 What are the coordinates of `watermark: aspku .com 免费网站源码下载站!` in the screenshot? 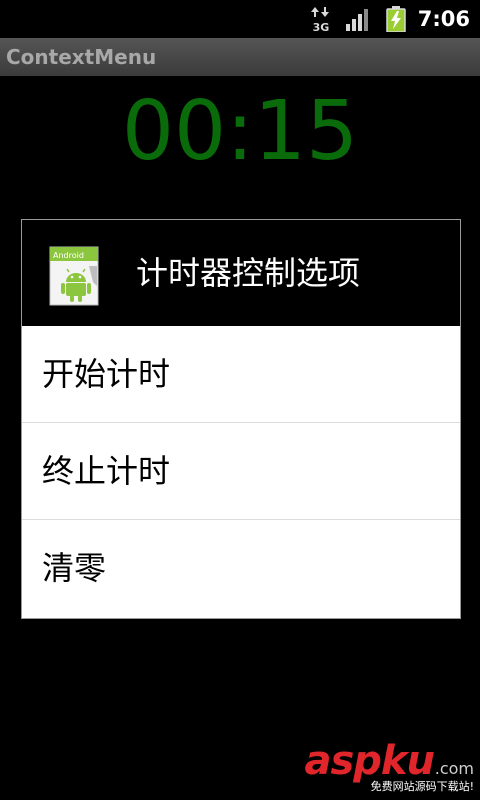 It's located at (389, 766).